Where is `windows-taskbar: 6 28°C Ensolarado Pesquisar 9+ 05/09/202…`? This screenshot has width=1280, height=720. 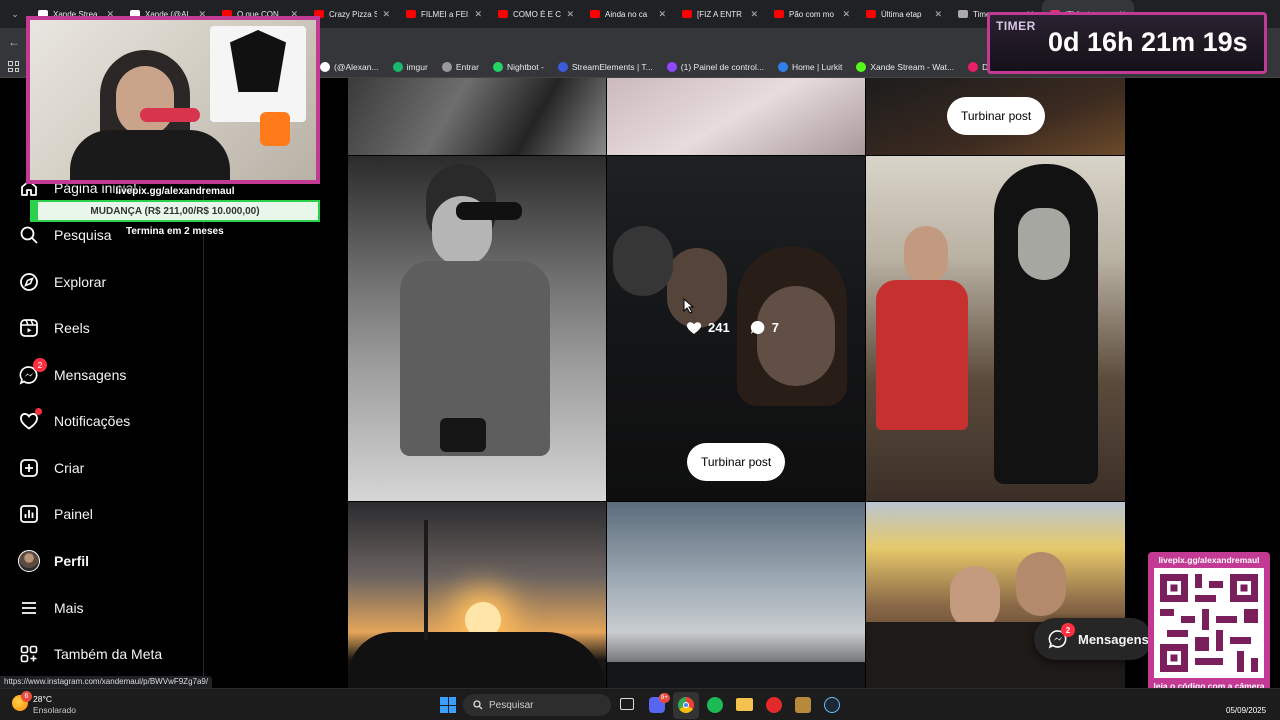 windows-taskbar: 6 28°C Ensolarado Pesquisar 9+ 05/09/202… is located at coordinates (640, 704).